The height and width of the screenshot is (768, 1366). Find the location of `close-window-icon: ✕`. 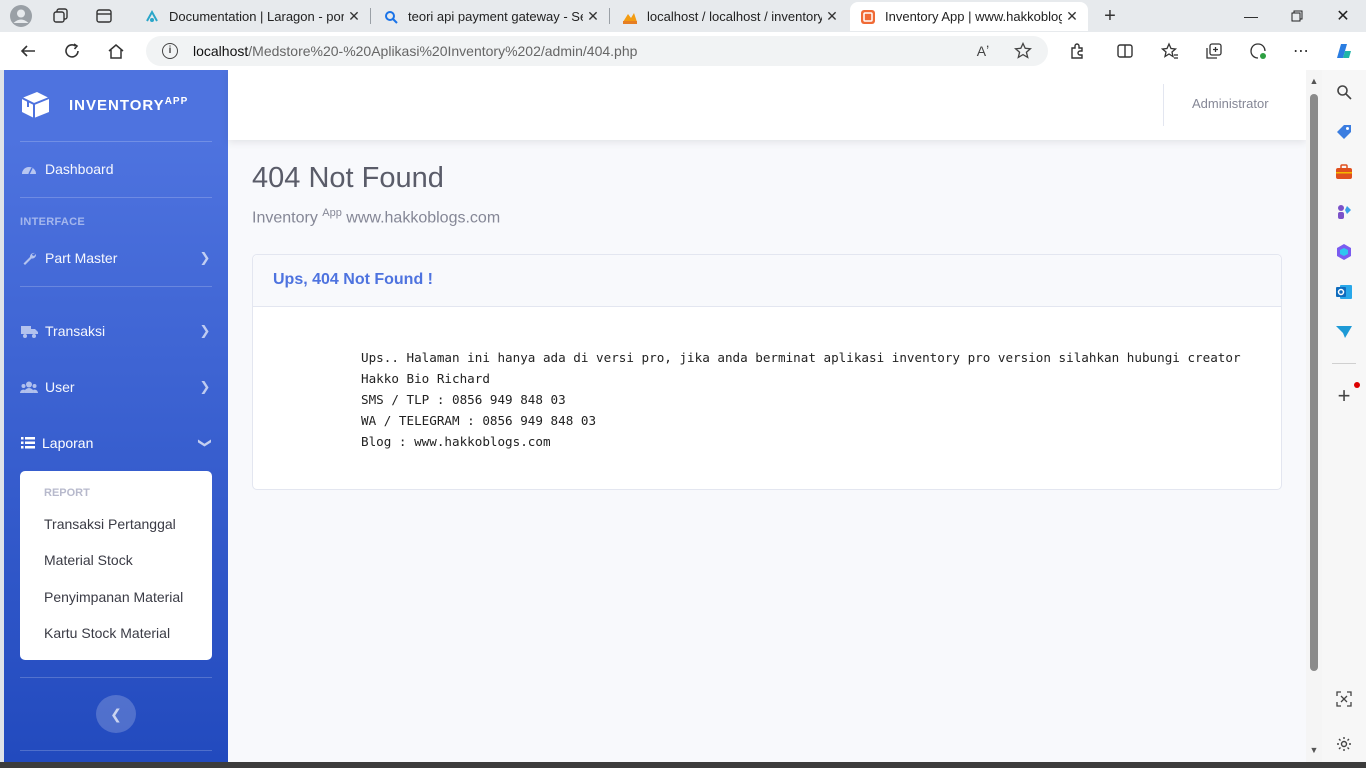

close-window-icon: ✕ is located at coordinates (1343, 16).